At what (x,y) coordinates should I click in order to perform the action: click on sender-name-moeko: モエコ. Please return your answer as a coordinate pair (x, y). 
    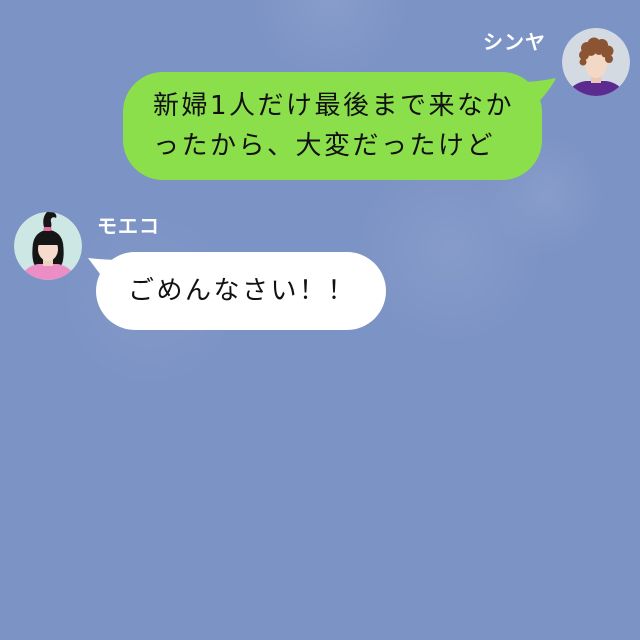
    Looking at the image, I should click on (128, 226).